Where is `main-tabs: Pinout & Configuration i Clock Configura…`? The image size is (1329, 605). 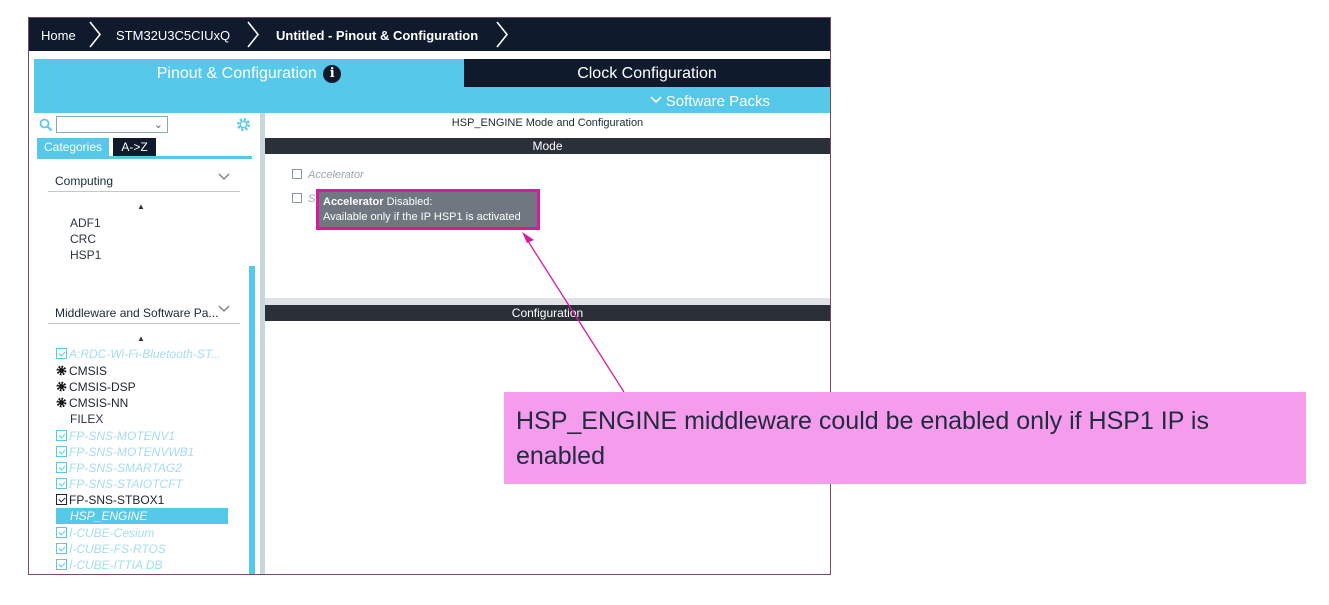
main-tabs: Pinout & Configuration i Clock Configura… is located at coordinates (432, 73).